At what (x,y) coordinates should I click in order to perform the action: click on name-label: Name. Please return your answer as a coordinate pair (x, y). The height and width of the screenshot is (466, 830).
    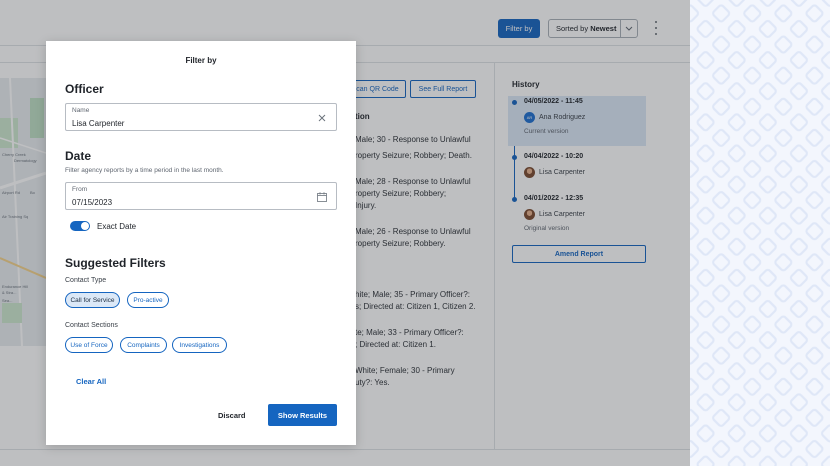
    Looking at the image, I should click on (81, 110).